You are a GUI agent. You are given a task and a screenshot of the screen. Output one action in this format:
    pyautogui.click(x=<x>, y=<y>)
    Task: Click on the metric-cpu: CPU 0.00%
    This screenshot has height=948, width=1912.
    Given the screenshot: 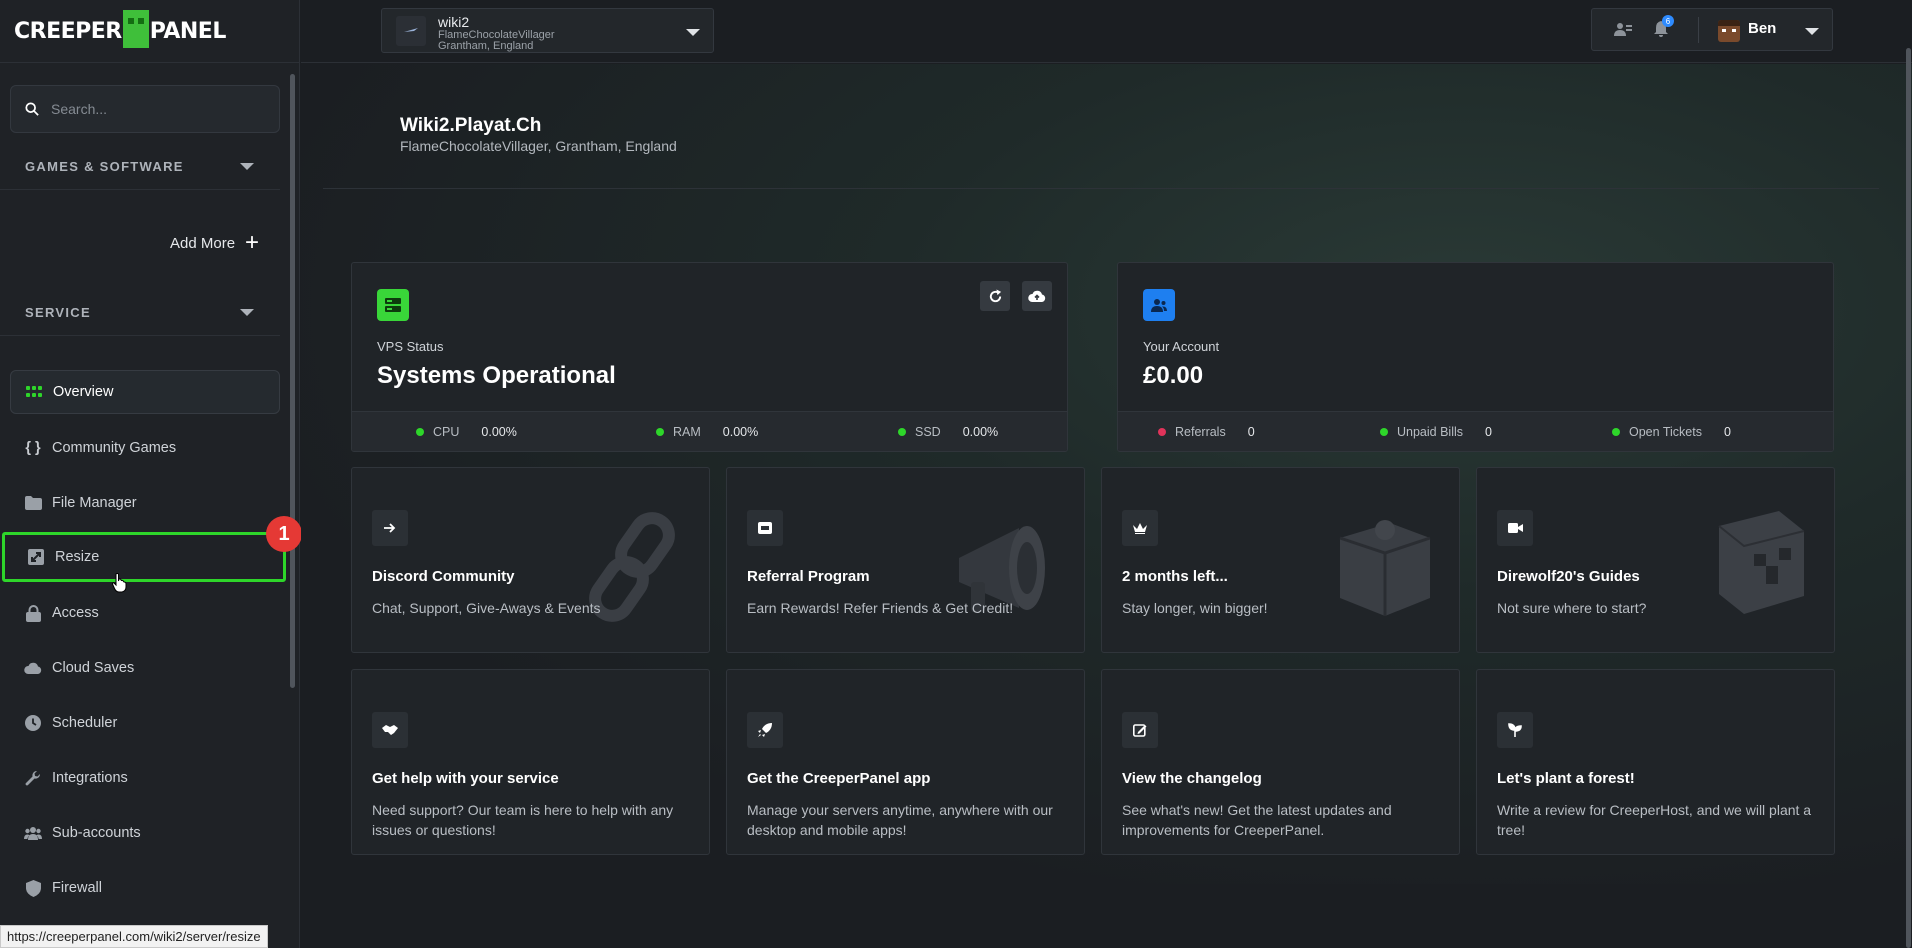 What is the action you would take?
    pyautogui.click(x=466, y=432)
    